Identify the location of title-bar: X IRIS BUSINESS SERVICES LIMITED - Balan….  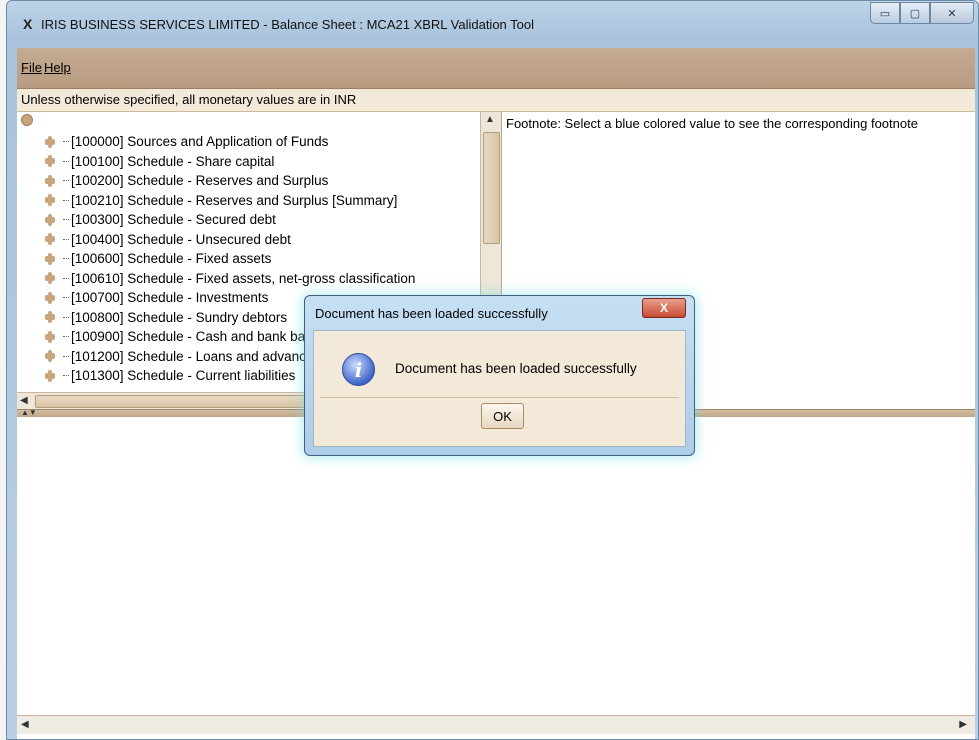
(492, 21).